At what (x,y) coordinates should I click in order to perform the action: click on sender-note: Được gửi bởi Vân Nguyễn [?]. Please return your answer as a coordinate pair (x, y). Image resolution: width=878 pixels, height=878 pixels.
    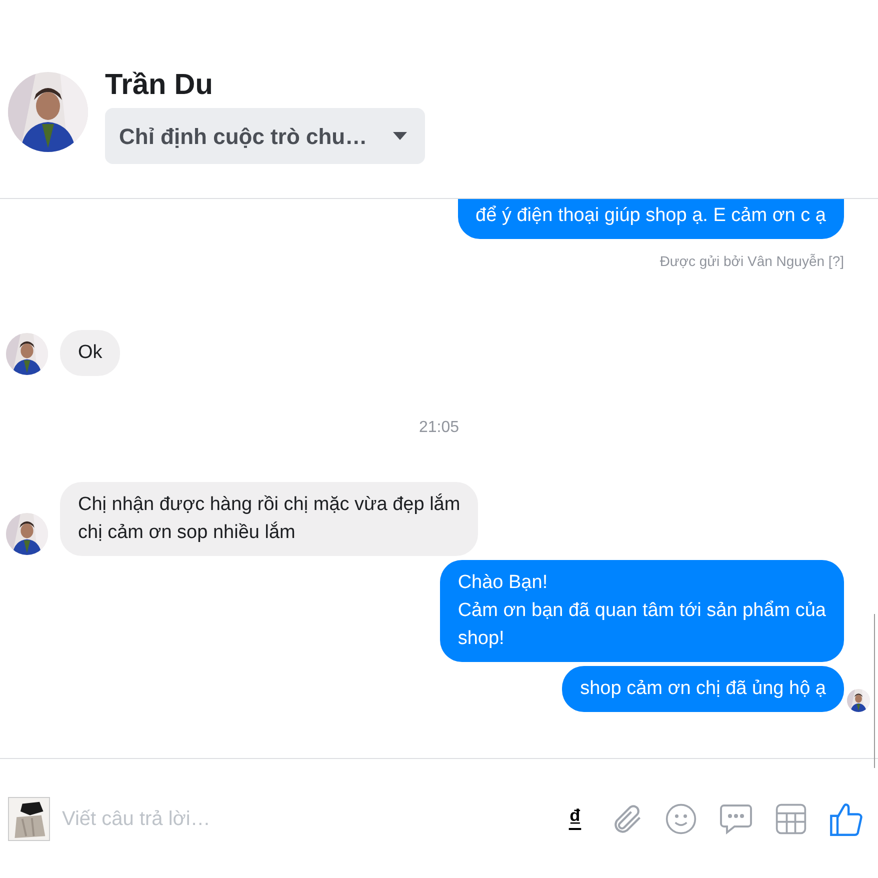
    Looking at the image, I should click on (752, 261).